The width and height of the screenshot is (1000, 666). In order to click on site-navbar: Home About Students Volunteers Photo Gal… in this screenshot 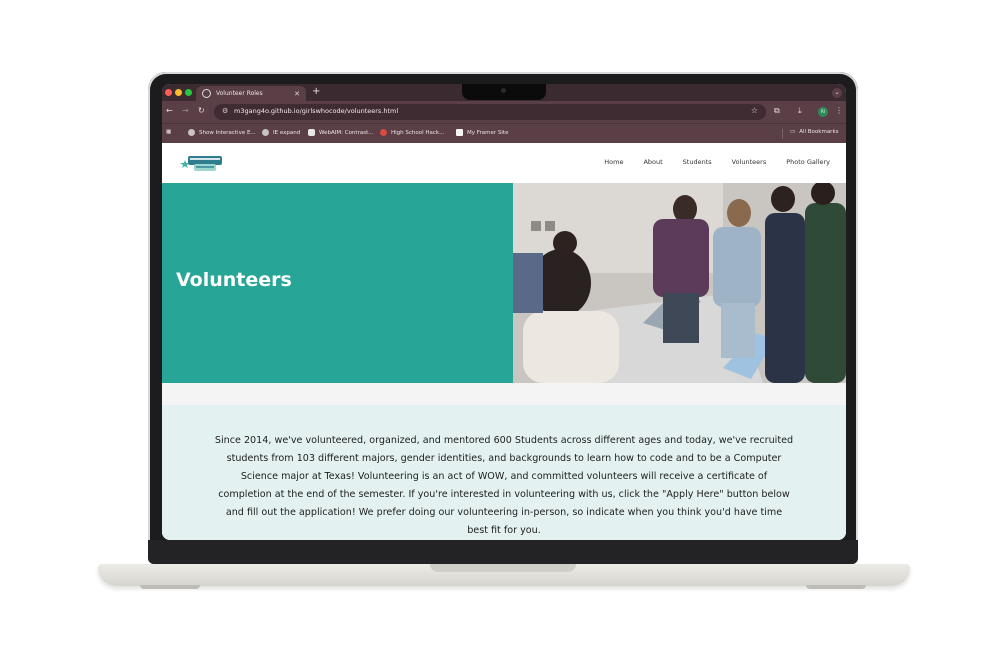, I will do `click(504, 163)`.